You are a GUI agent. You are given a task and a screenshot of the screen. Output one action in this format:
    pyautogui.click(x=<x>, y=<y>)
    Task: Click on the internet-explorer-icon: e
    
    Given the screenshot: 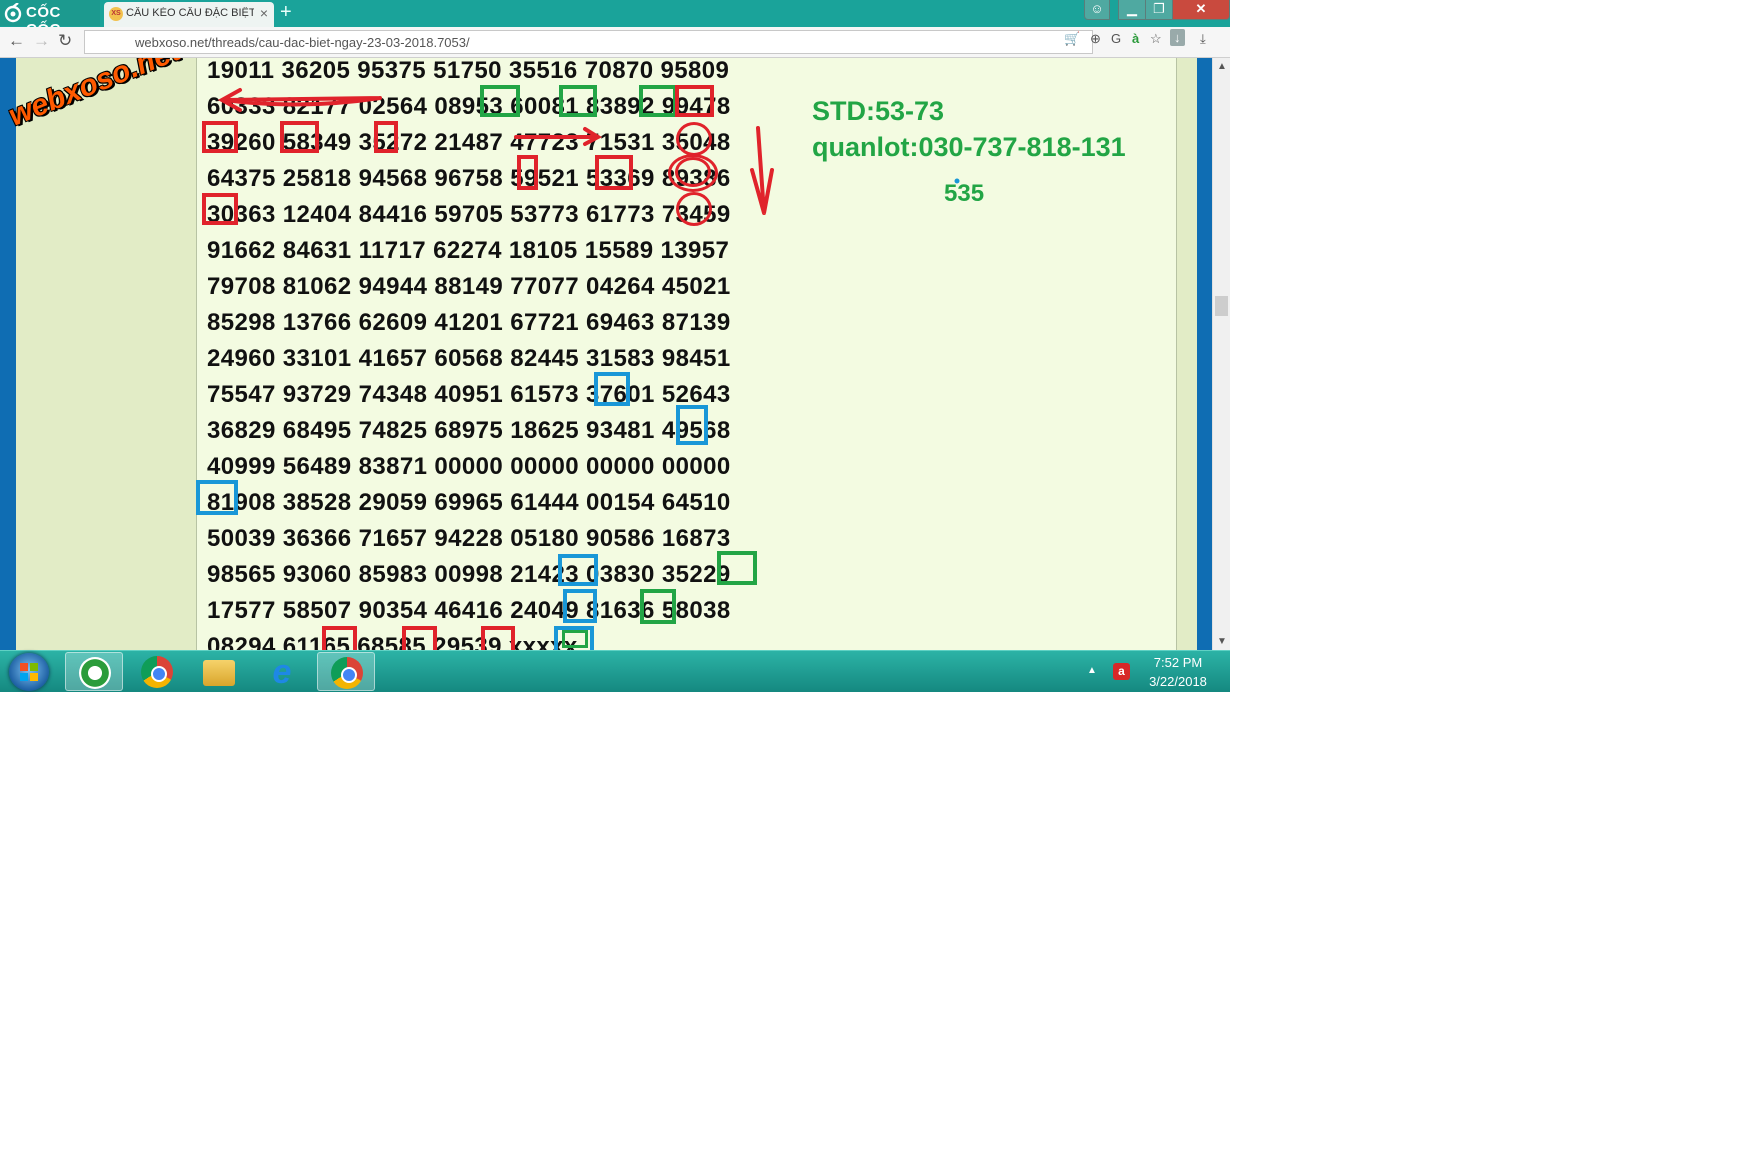 What is the action you would take?
    pyautogui.click(x=282, y=672)
    